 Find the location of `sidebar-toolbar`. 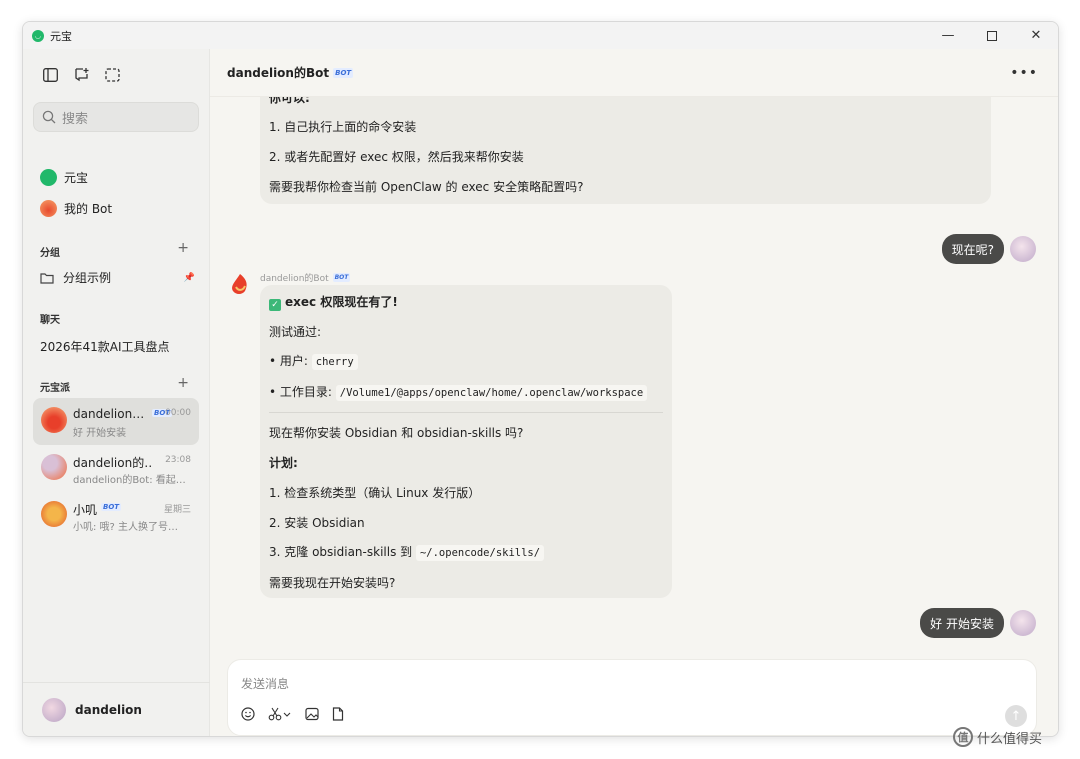

sidebar-toolbar is located at coordinates (81, 74).